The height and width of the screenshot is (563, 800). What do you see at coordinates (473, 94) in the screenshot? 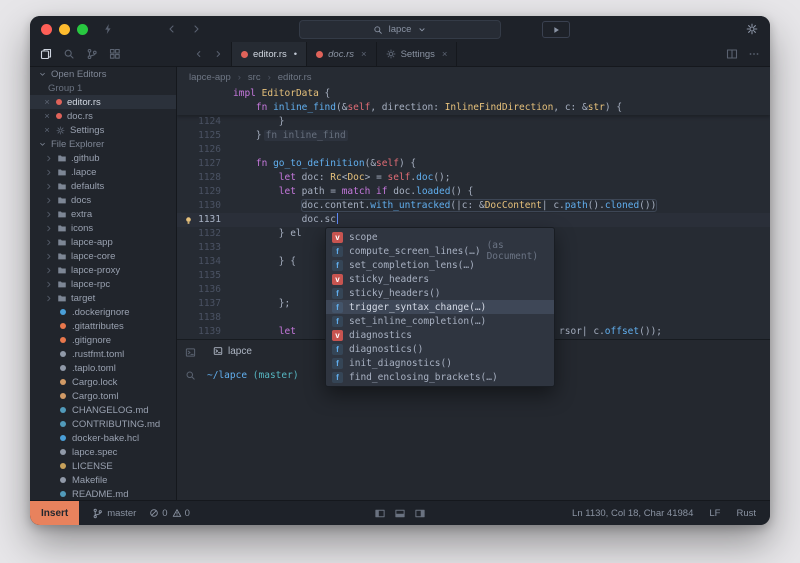
I see `sticky-line: impl EditorData {` at bounding box center [473, 94].